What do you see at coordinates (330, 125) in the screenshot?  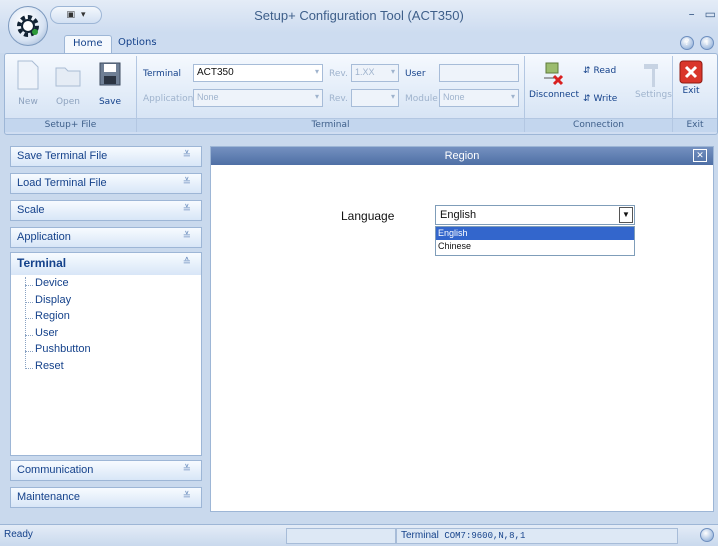 I see `group-label-terminal: Terminal` at bounding box center [330, 125].